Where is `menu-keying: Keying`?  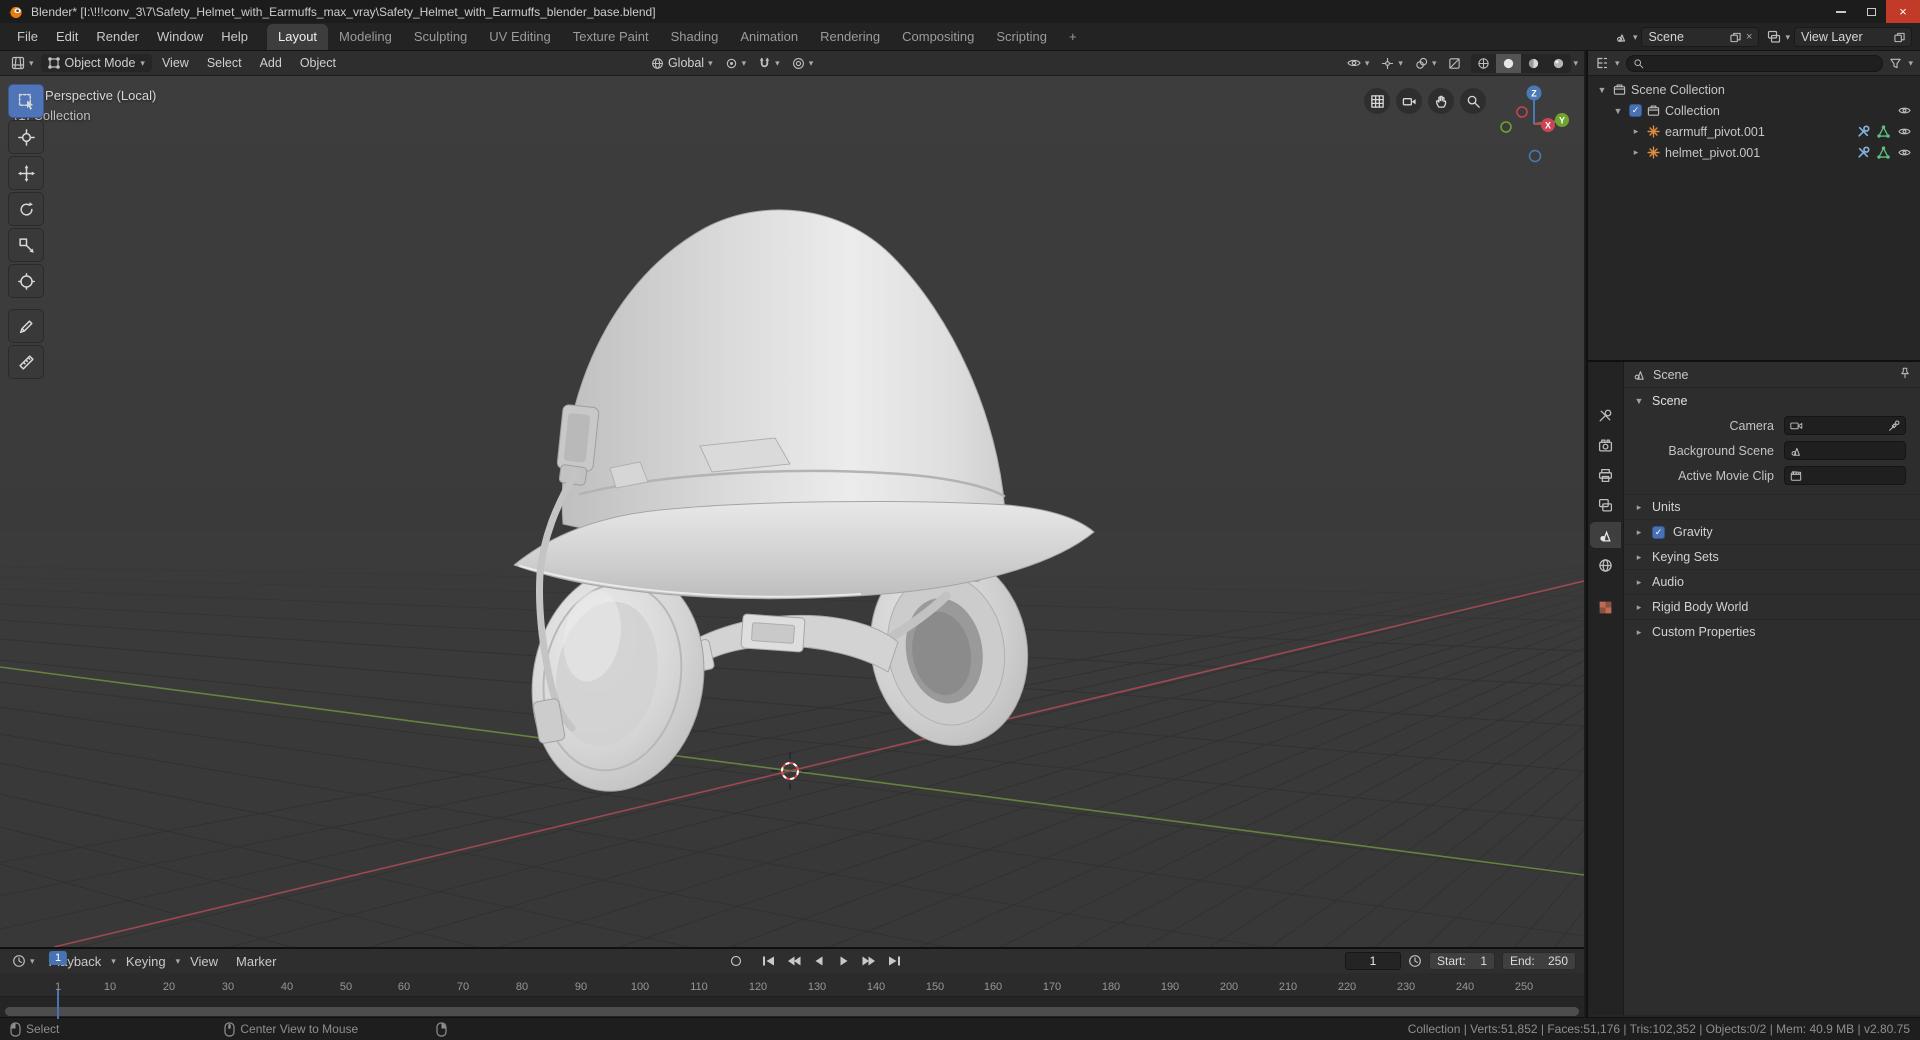 menu-keying: Keying is located at coordinates (146, 961).